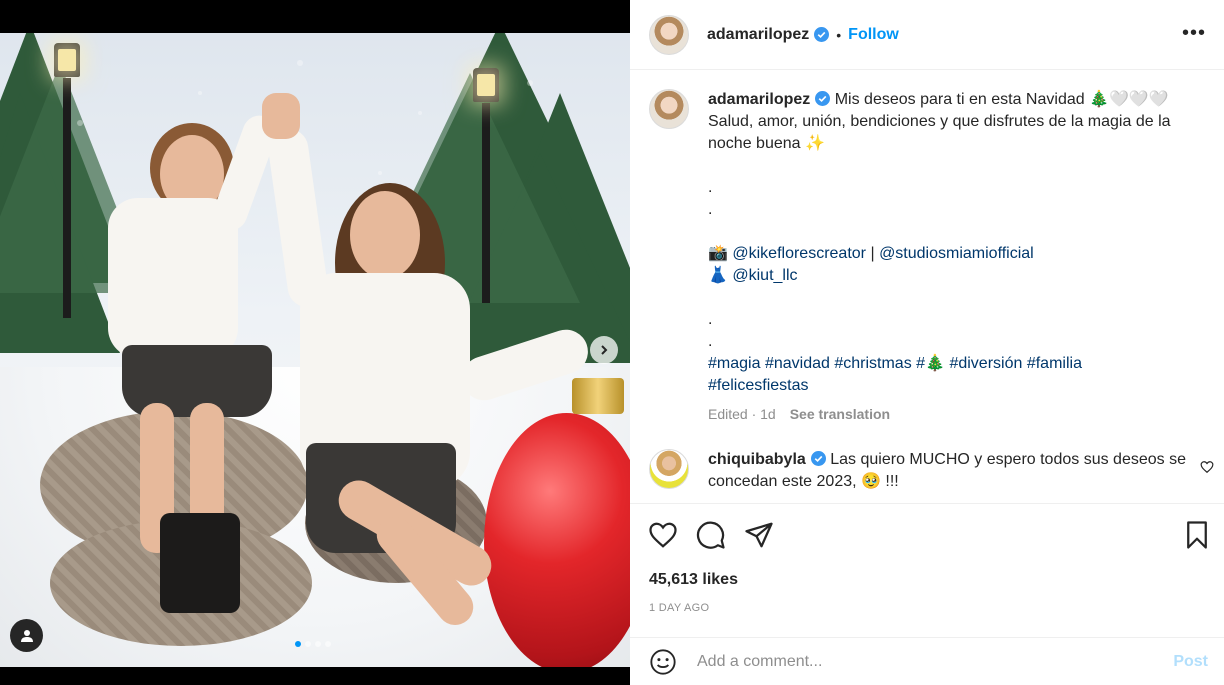 This screenshot has width=1224, height=685. What do you see at coordinates (669, 34) in the screenshot?
I see `author-avatar` at bounding box center [669, 34].